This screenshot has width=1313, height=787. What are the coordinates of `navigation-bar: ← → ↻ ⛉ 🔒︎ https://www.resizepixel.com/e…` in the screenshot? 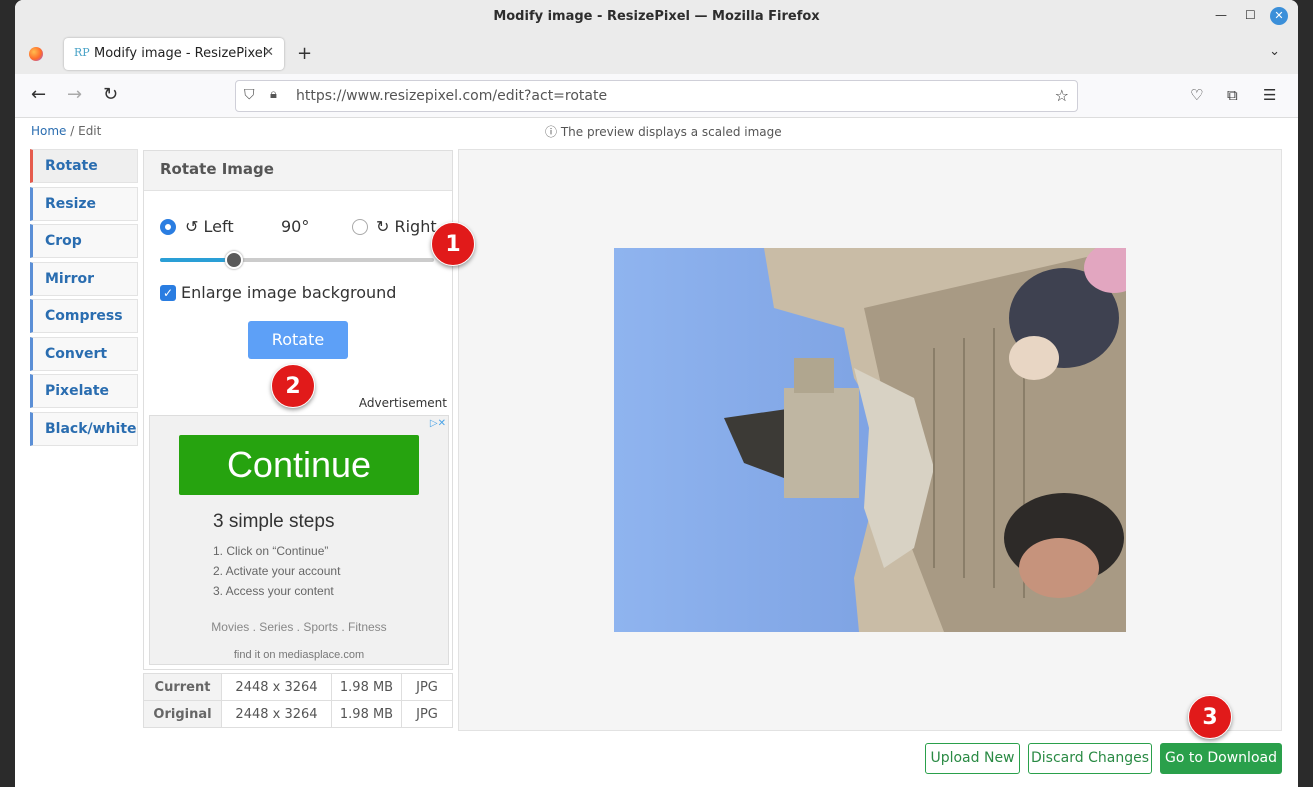 It's located at (656, 96).